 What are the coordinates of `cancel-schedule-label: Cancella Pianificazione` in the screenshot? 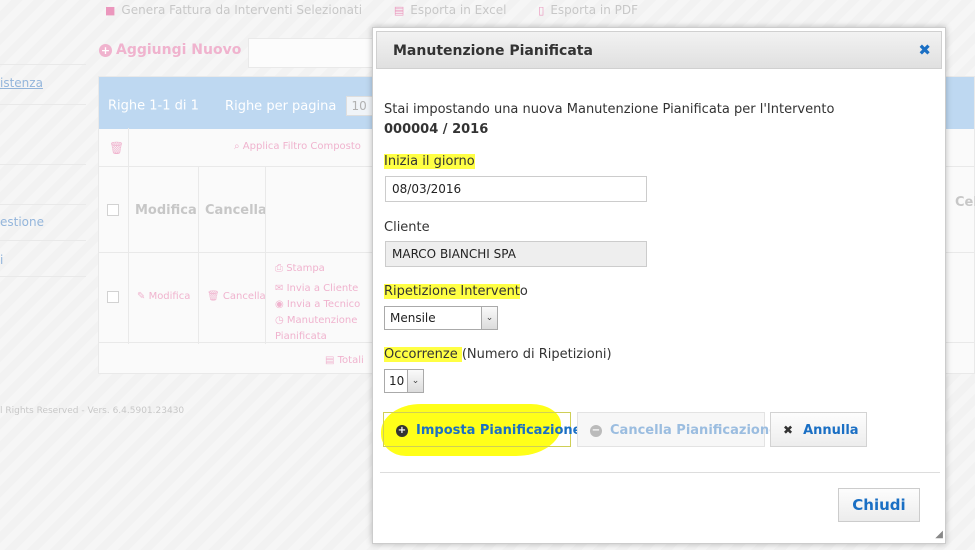 It's located at (694, 430).